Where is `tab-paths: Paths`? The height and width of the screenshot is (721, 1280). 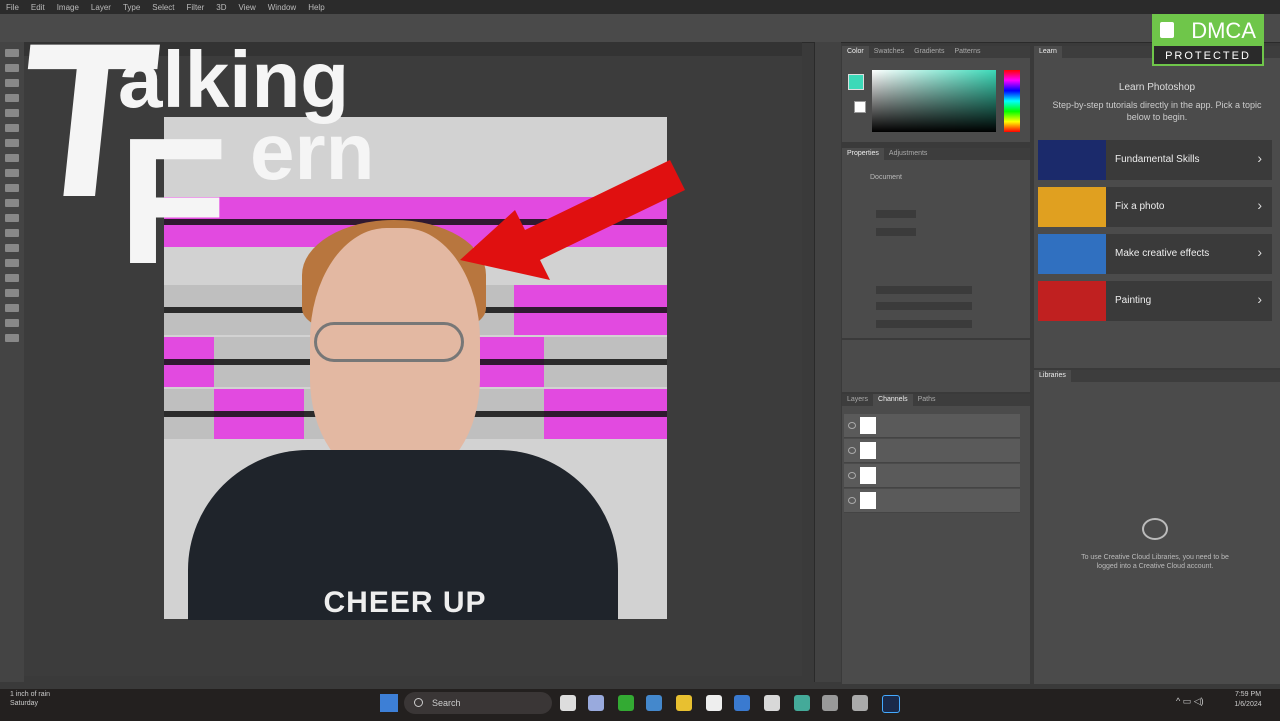 tab-paths: Paths is located at coordinates (927, 400).